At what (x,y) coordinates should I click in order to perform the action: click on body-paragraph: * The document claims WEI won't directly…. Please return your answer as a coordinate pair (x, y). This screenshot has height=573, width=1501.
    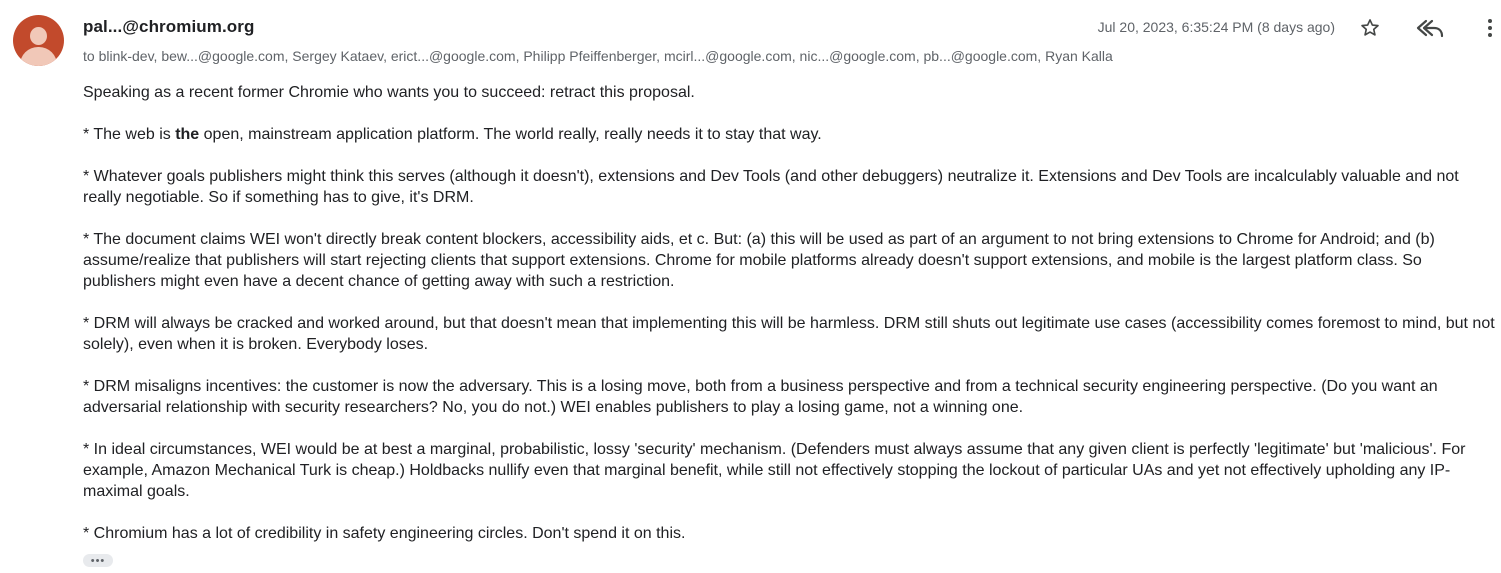
    Looking at the image, I should click on (759, 260).